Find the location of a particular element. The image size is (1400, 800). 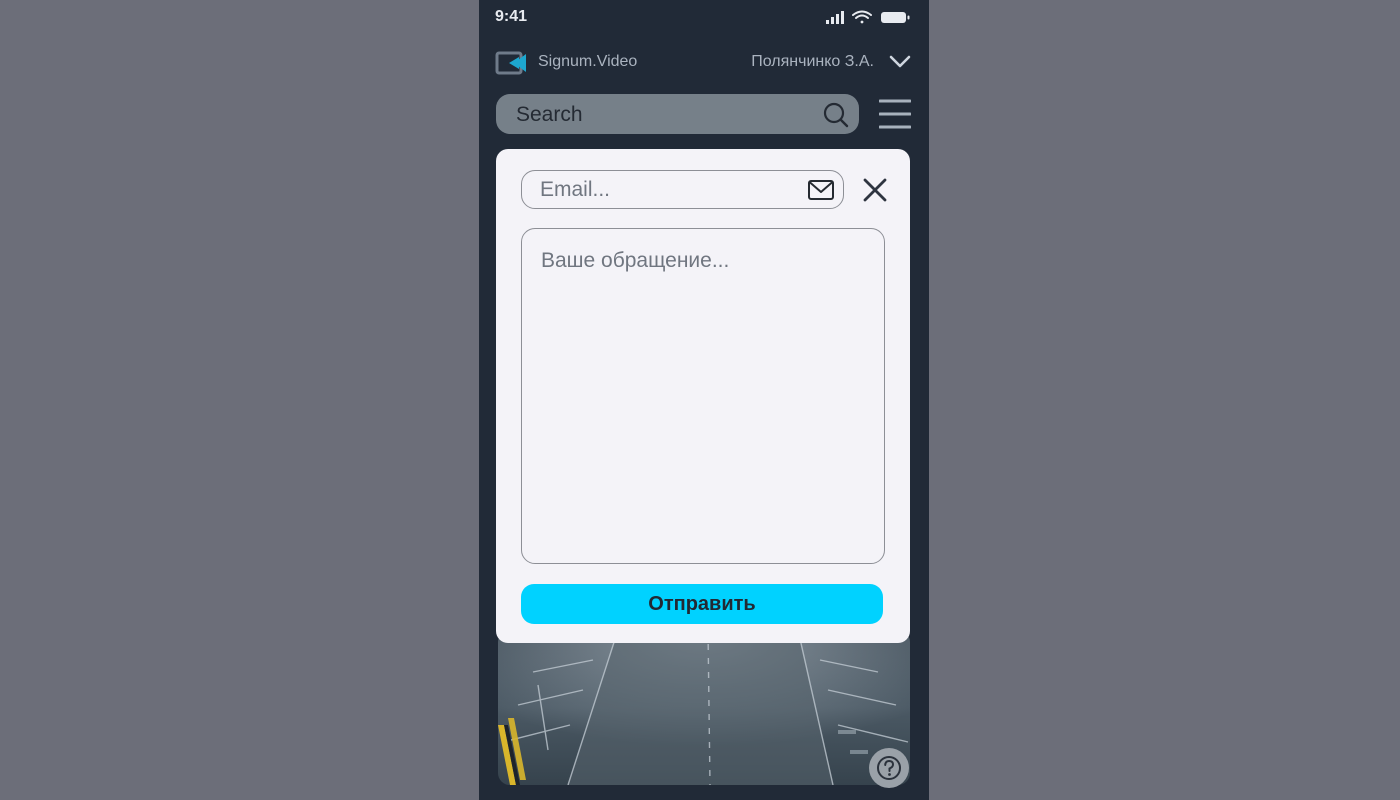

search-icon is located at coordinates (836, 115).